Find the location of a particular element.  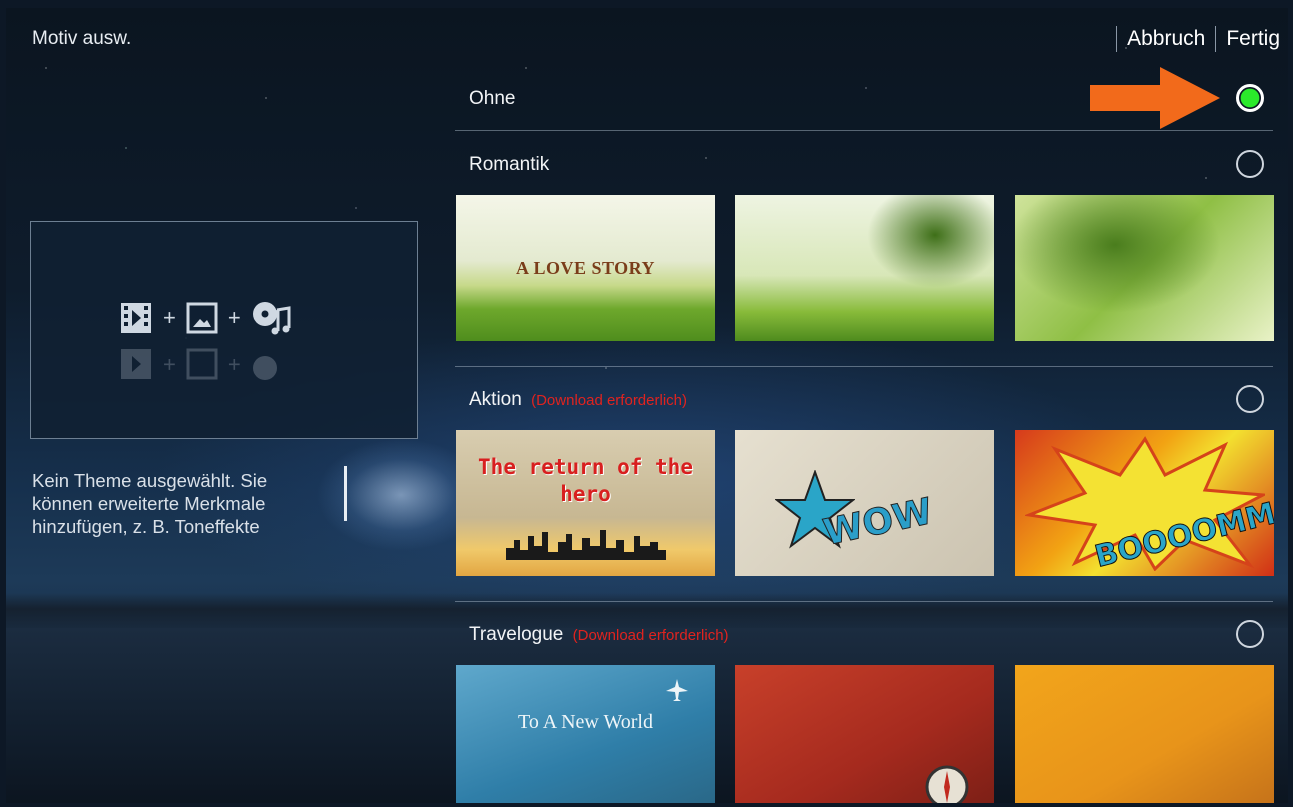

theme-name: Ohne is located at coordinates (492, 98).